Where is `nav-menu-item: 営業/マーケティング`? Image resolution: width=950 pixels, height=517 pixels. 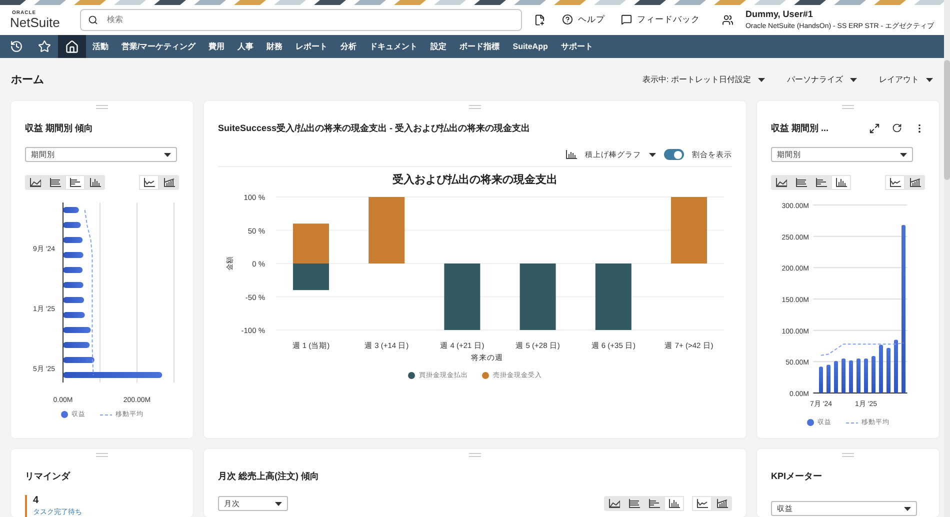
nav-menu-item: 営業/マーケティング is located at coordinates (158, 46).